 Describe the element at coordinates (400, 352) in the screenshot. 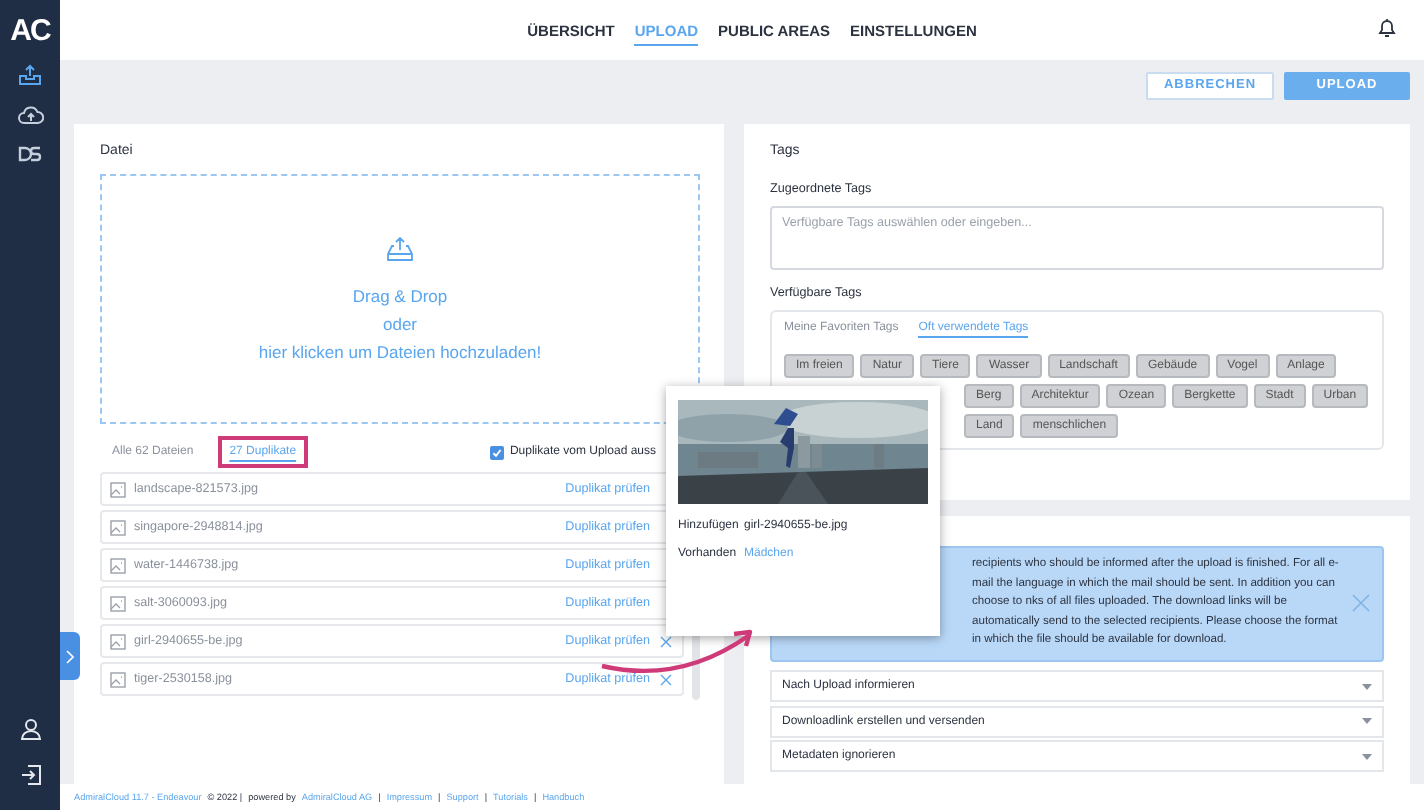

I see `drop-text: hier klicken um Dateien hochzuladen!` at that location.